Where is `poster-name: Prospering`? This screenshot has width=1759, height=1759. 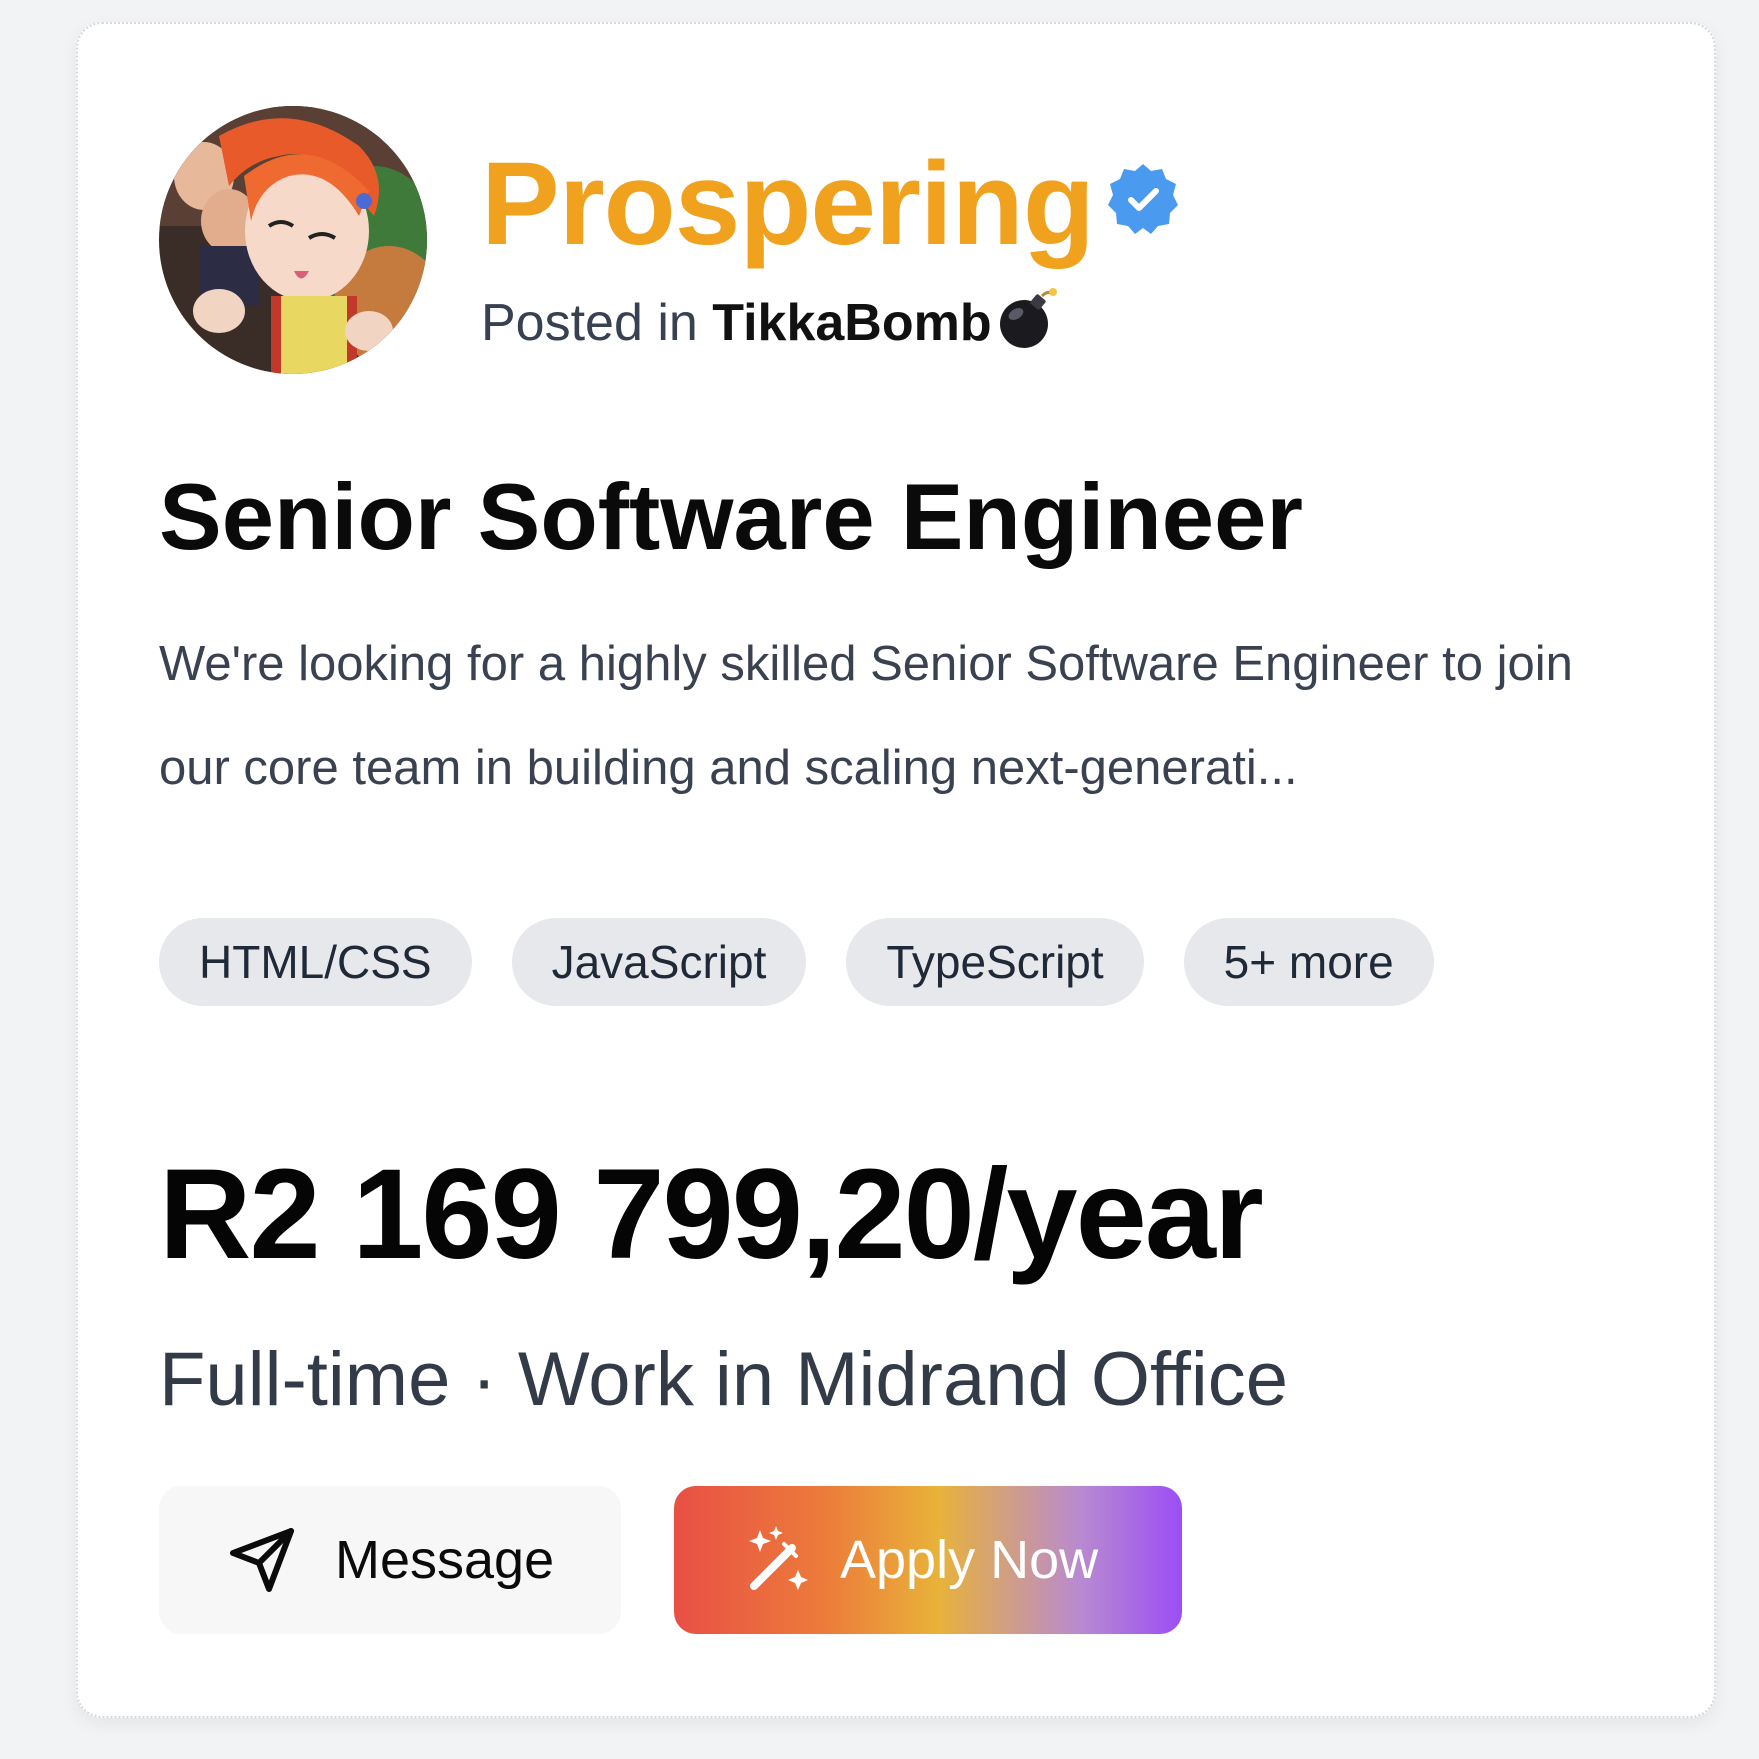
poster-name: Prospering is located at coordinates (788, 204).